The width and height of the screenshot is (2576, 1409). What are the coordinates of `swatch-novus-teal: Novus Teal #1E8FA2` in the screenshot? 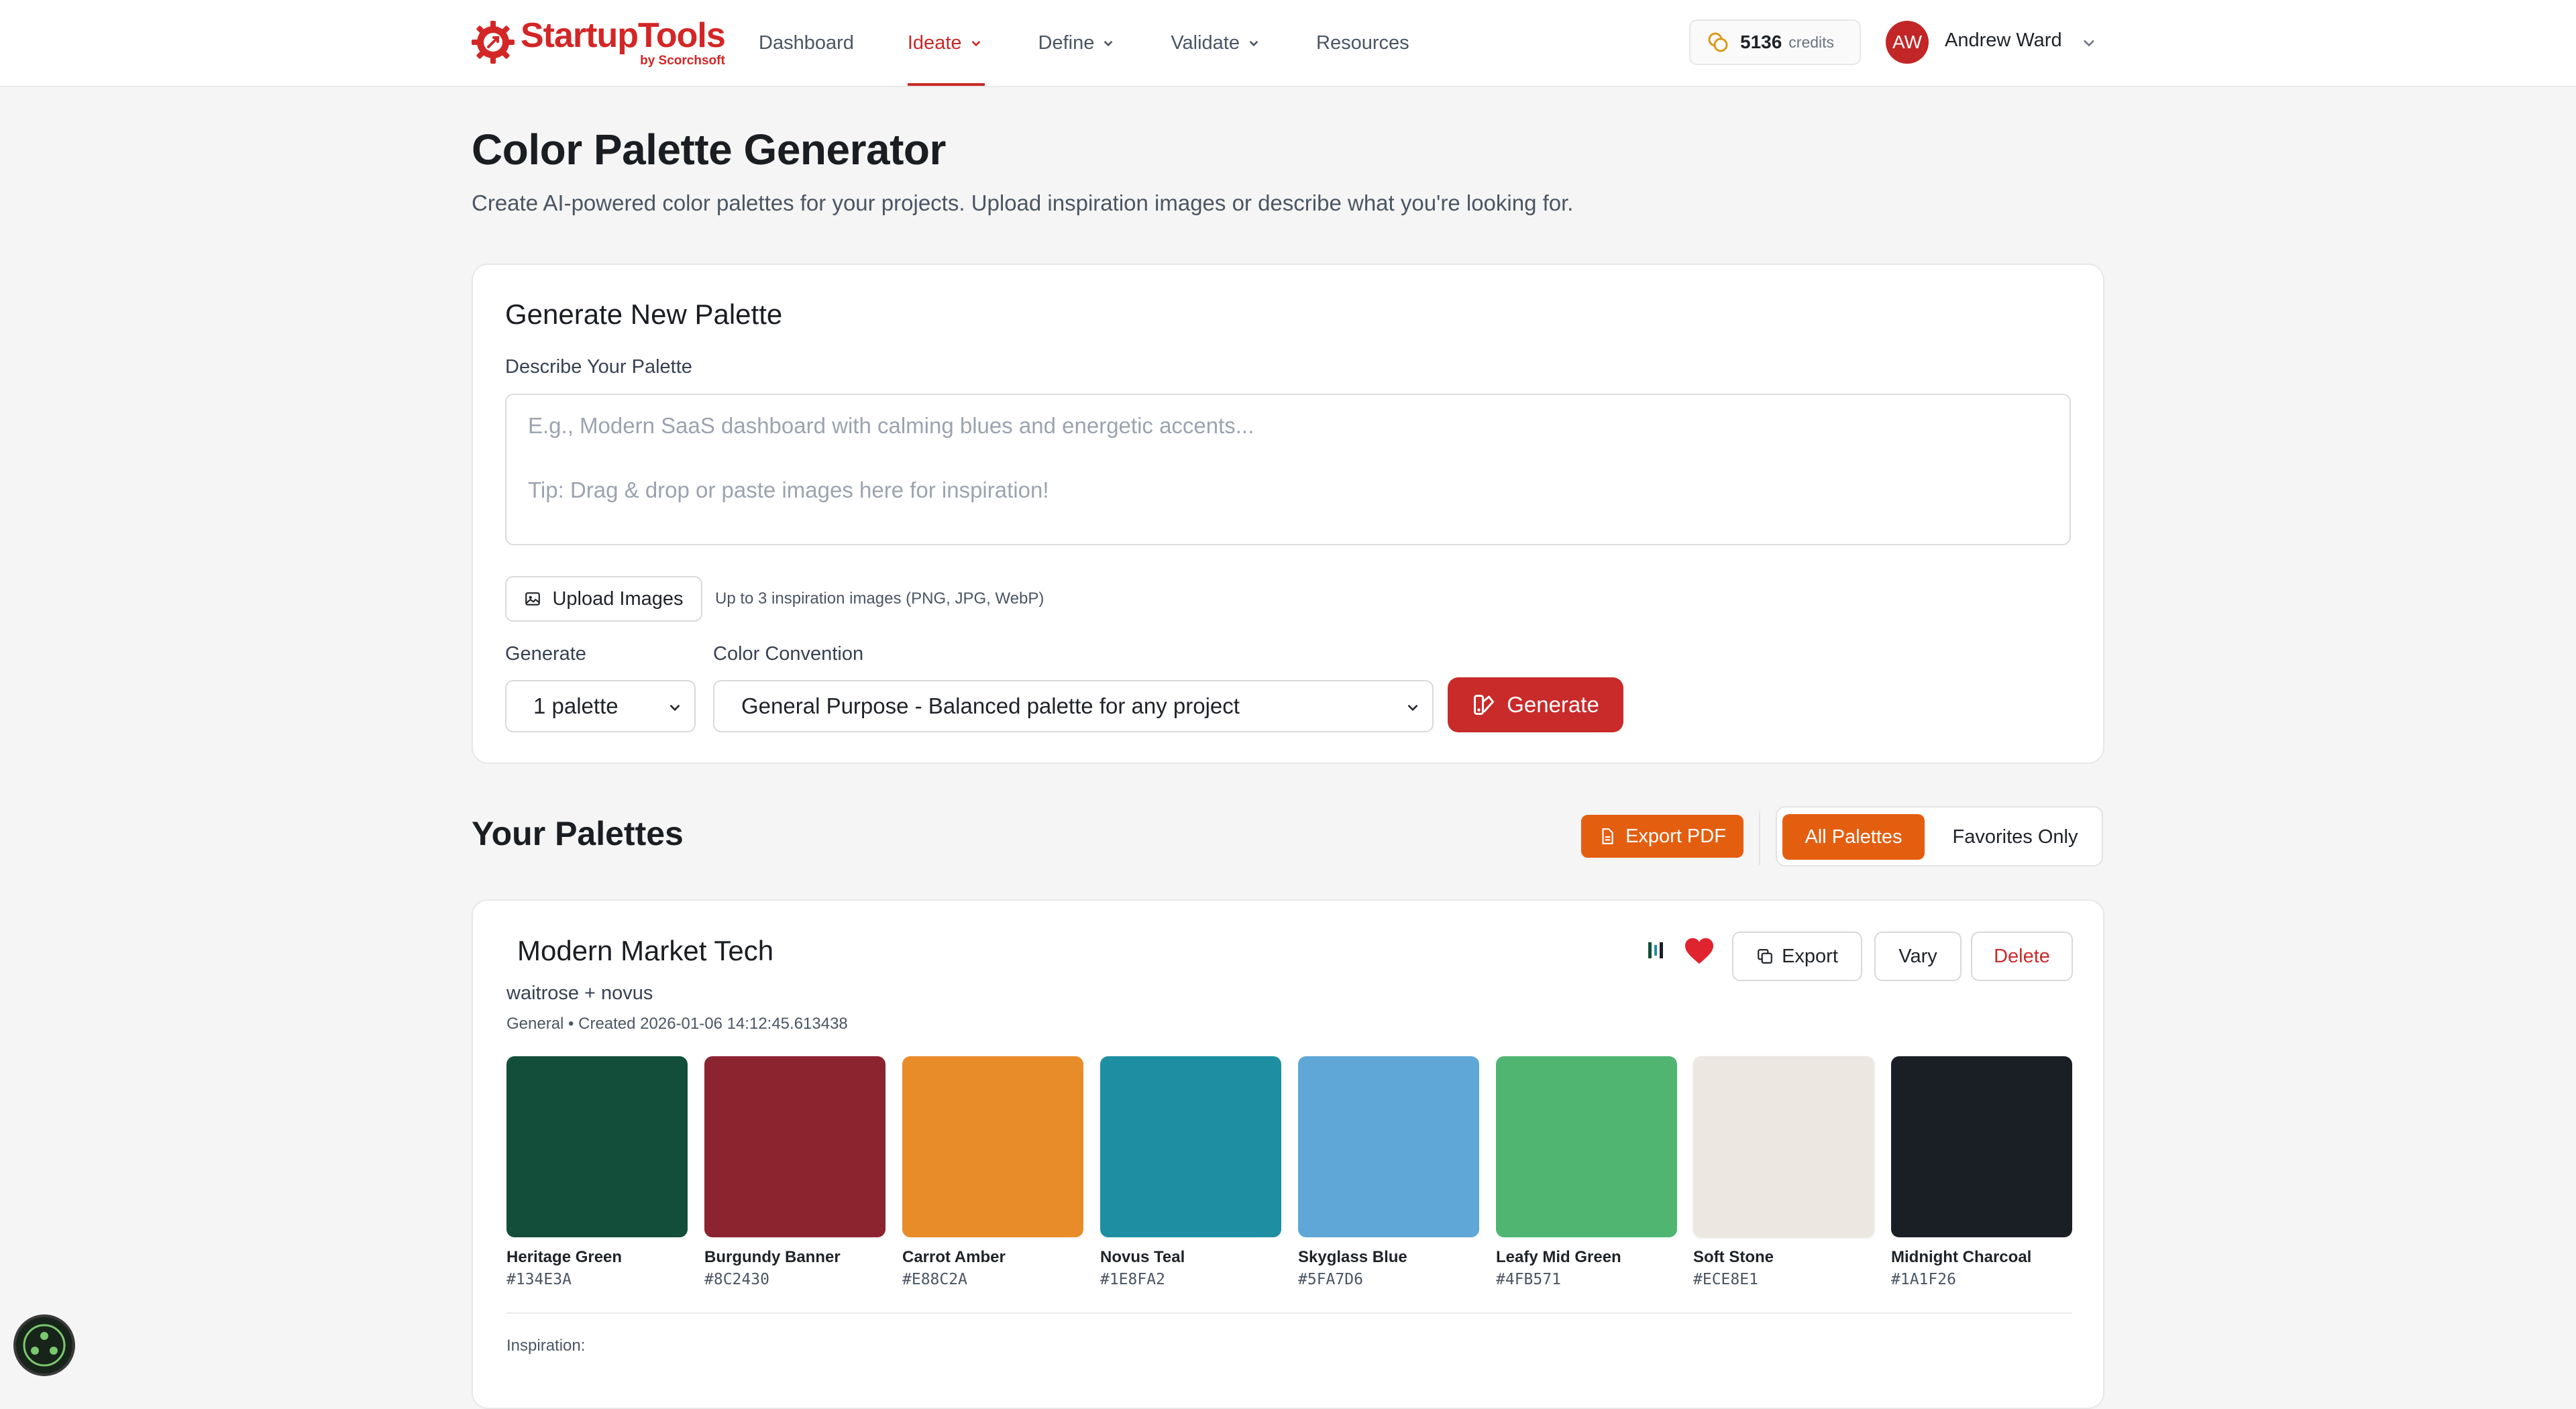 It's located at (1190, 1172).